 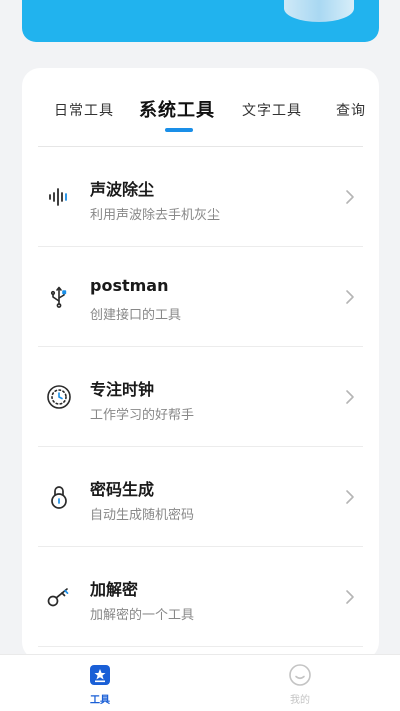 I want to click on active-tab-indicator, so click(x=179, y=130).